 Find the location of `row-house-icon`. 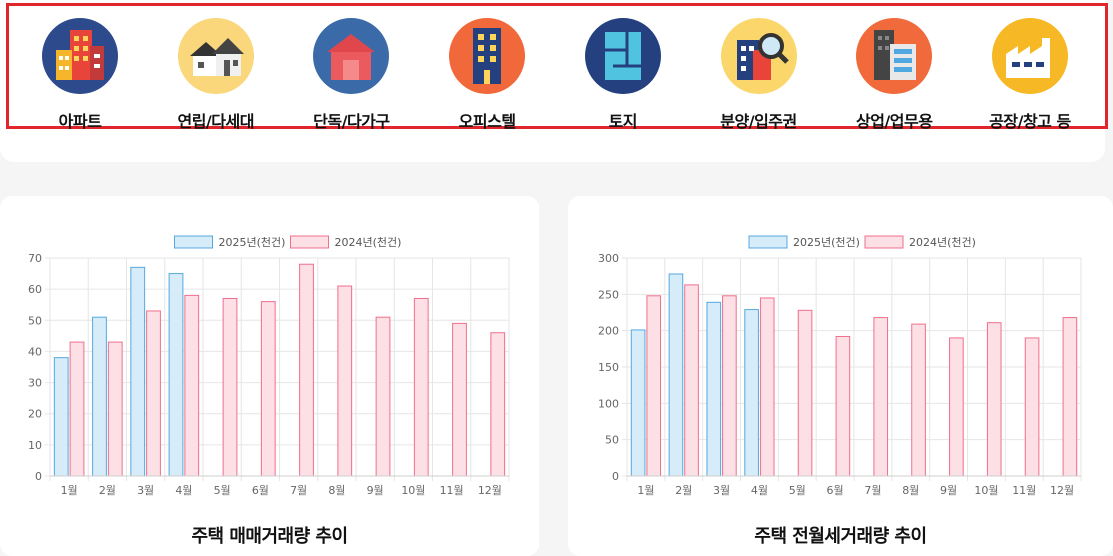

row-house-icon is located at coordinates (215, 56).